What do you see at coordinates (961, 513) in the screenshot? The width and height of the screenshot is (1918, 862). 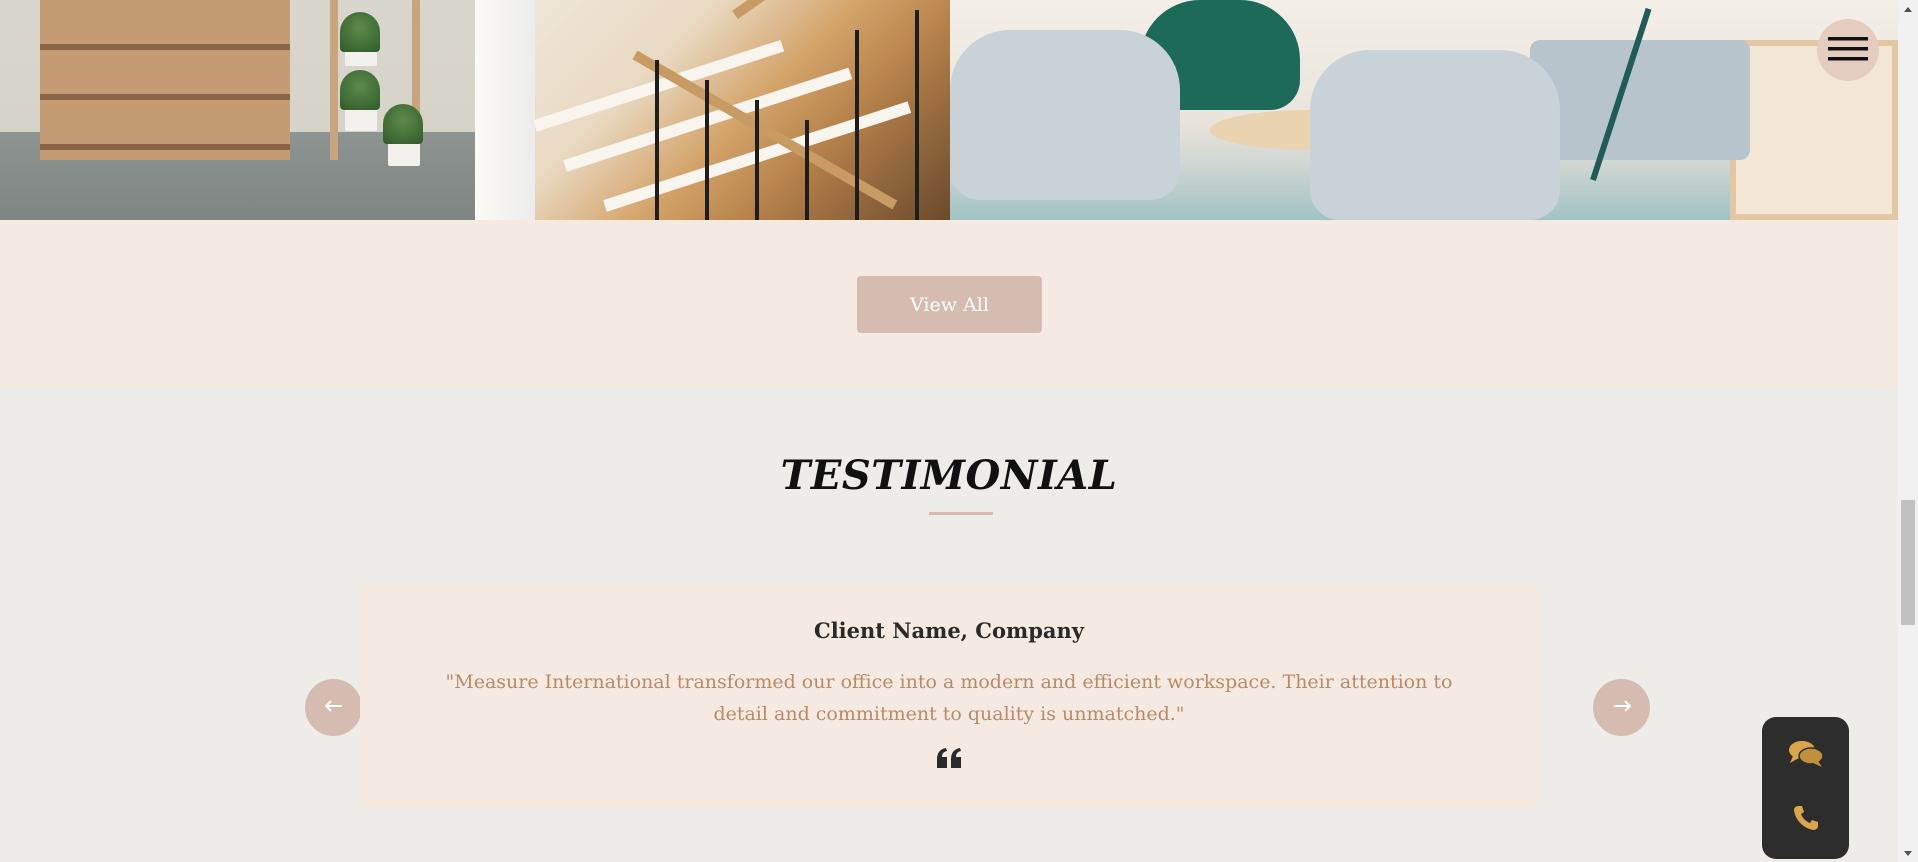 I see `title-divider` at bounding box center [961, 513].